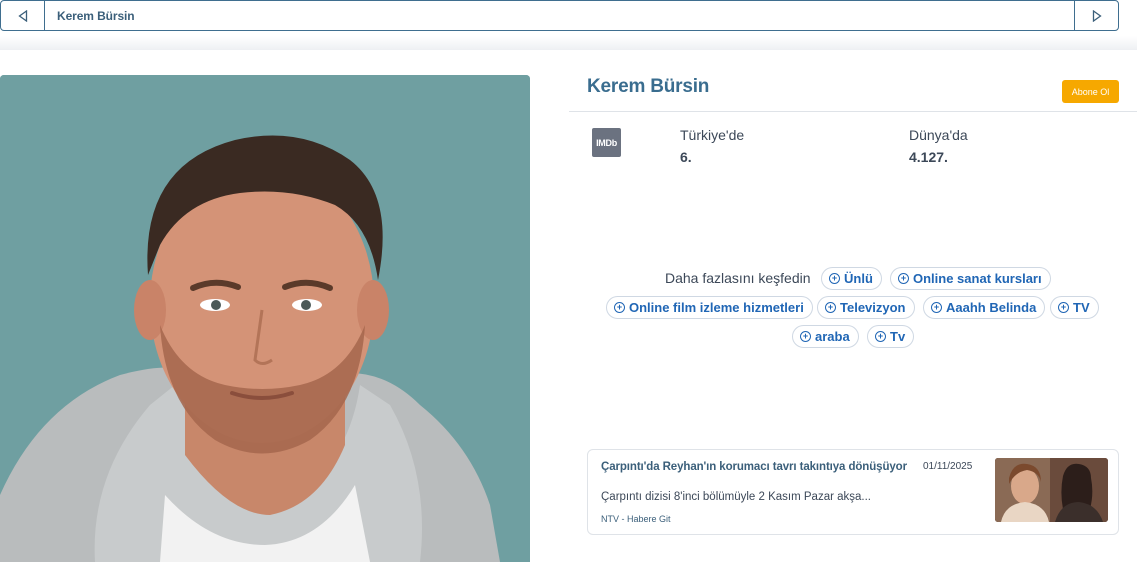 The image size is (1137, 562). What do you see at coordinates (825, 336) in the screenshot?
I see `chip-araba: + araba` at bounding box center [825, 336].